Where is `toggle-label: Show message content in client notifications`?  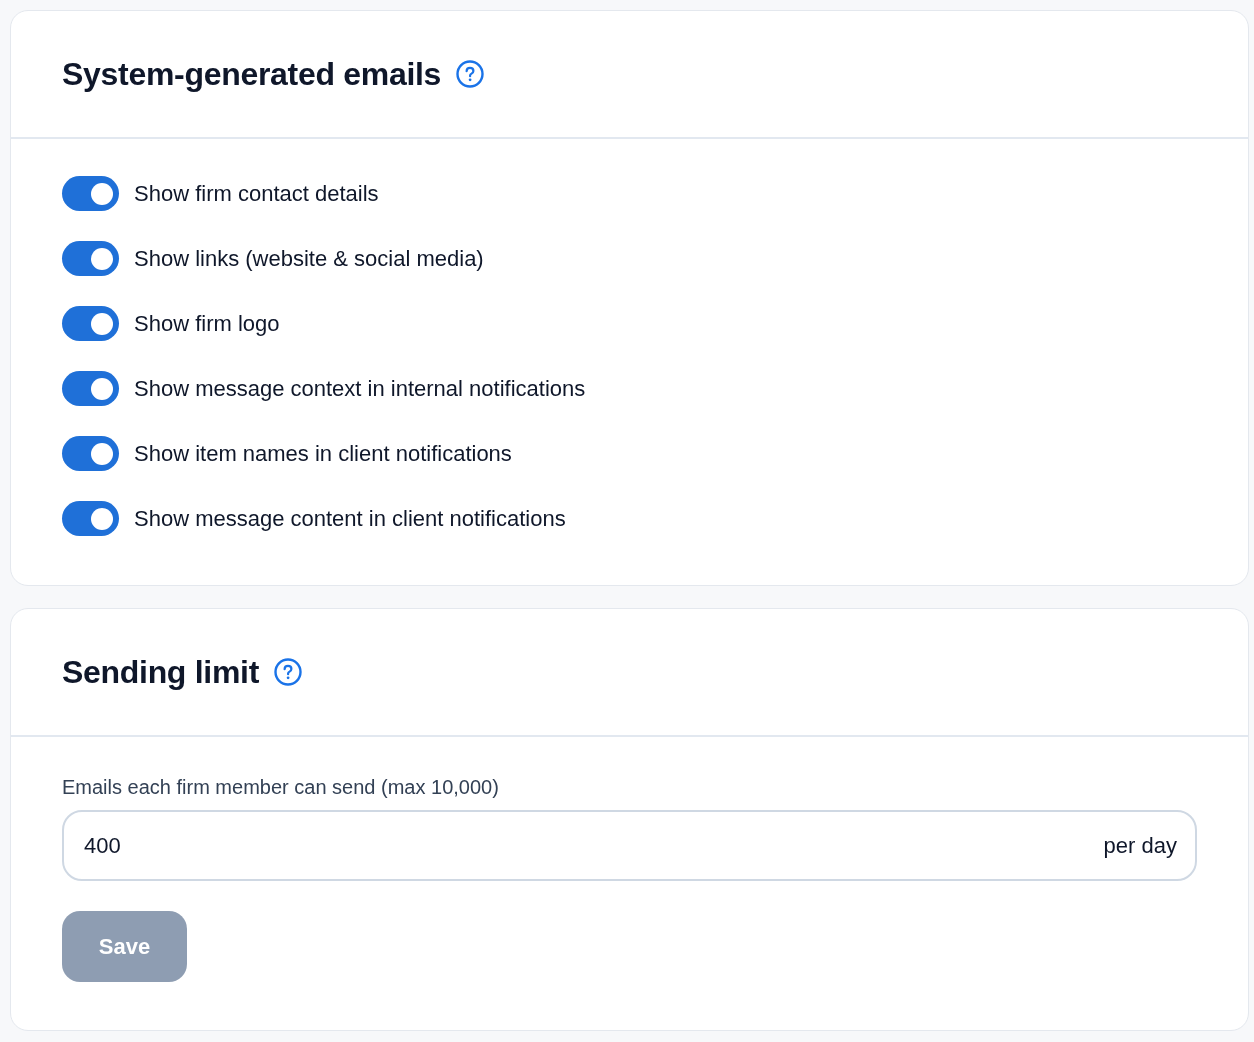 toggle-label: Show message content in client notifications is located at coordinates (350, 518).